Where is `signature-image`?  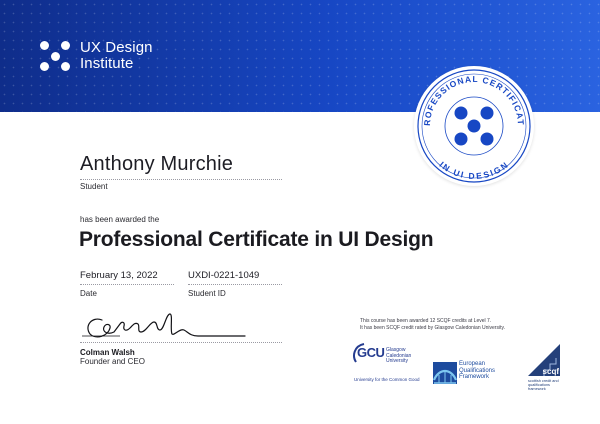
signature-image is located at coordinates (164, 325).